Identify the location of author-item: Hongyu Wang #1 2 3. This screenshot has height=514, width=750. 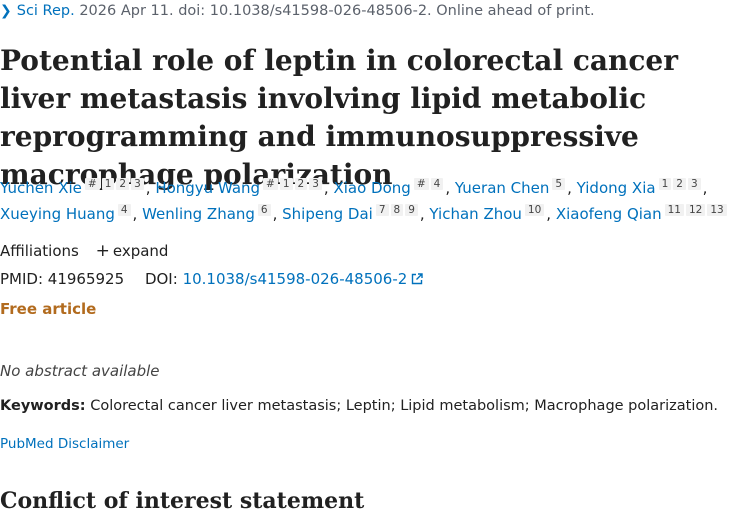
(239, 187).